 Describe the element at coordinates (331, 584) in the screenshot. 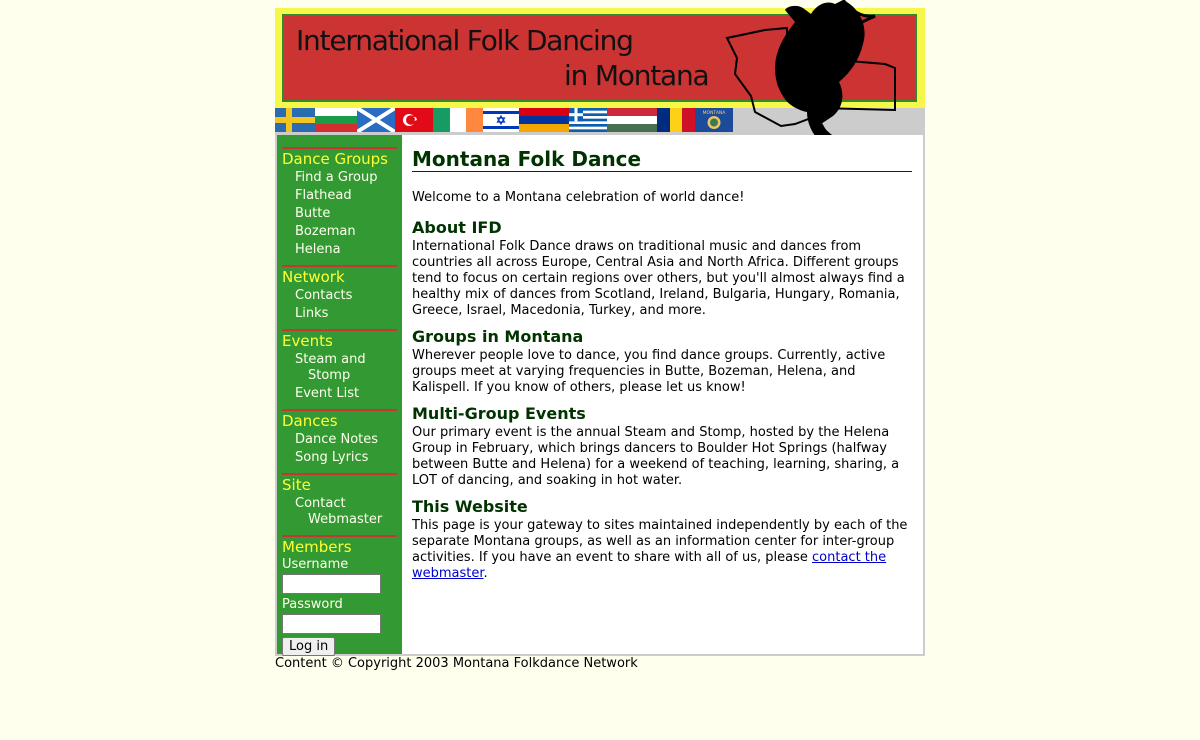

I see `username-input` at that location.